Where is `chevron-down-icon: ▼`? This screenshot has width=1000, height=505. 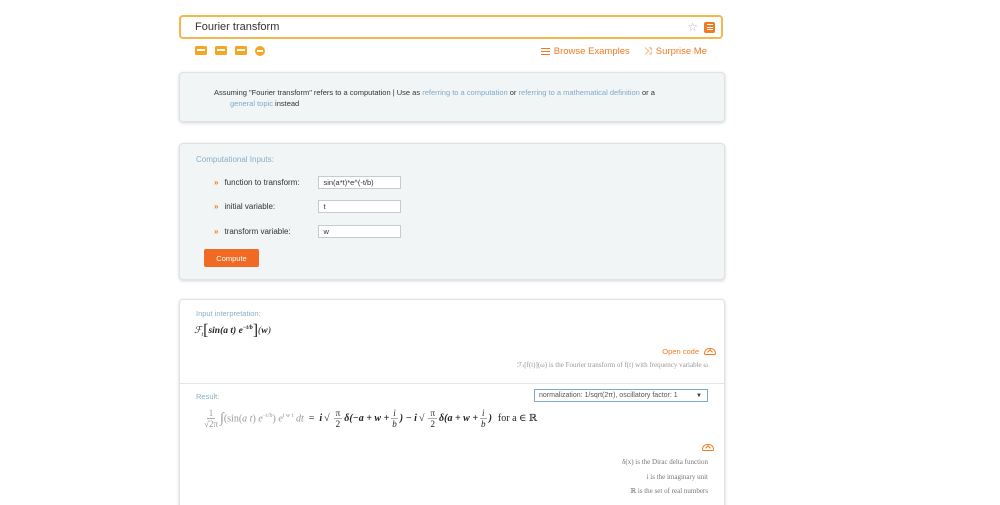 chevron-down-icon: ▼ is located at coordinates (699, 395).